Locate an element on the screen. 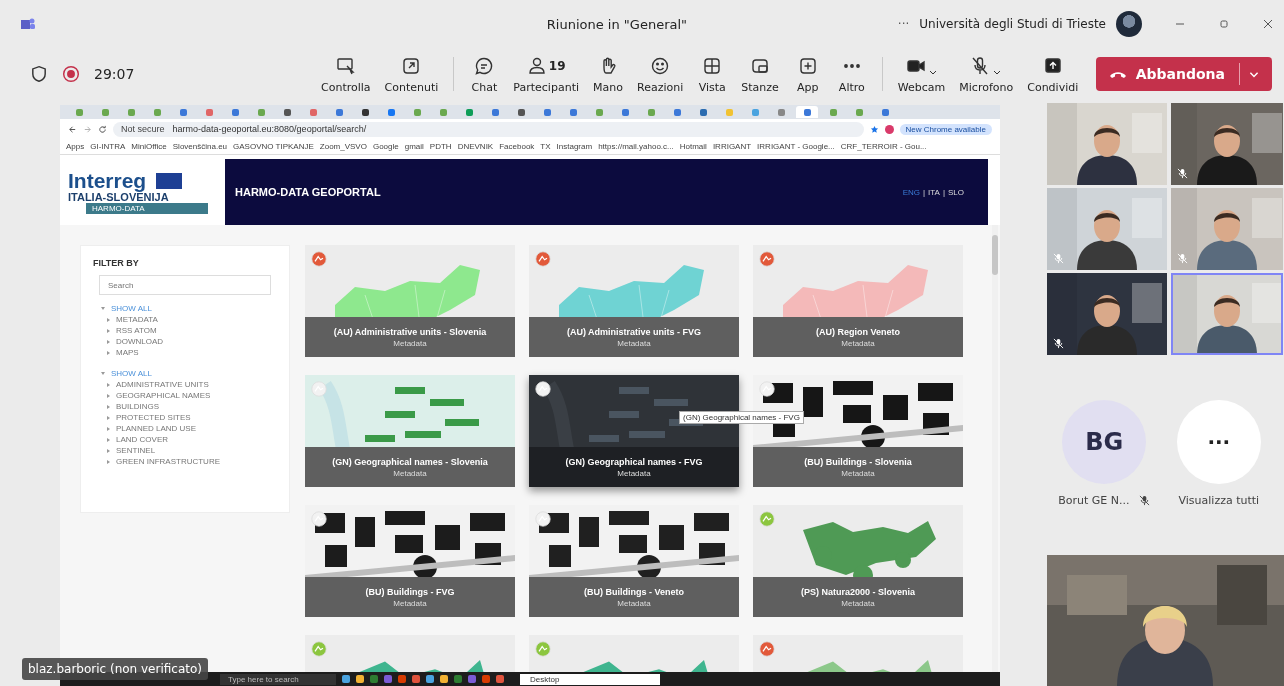  toolbar-button: App is located at coordinates (807, 74).